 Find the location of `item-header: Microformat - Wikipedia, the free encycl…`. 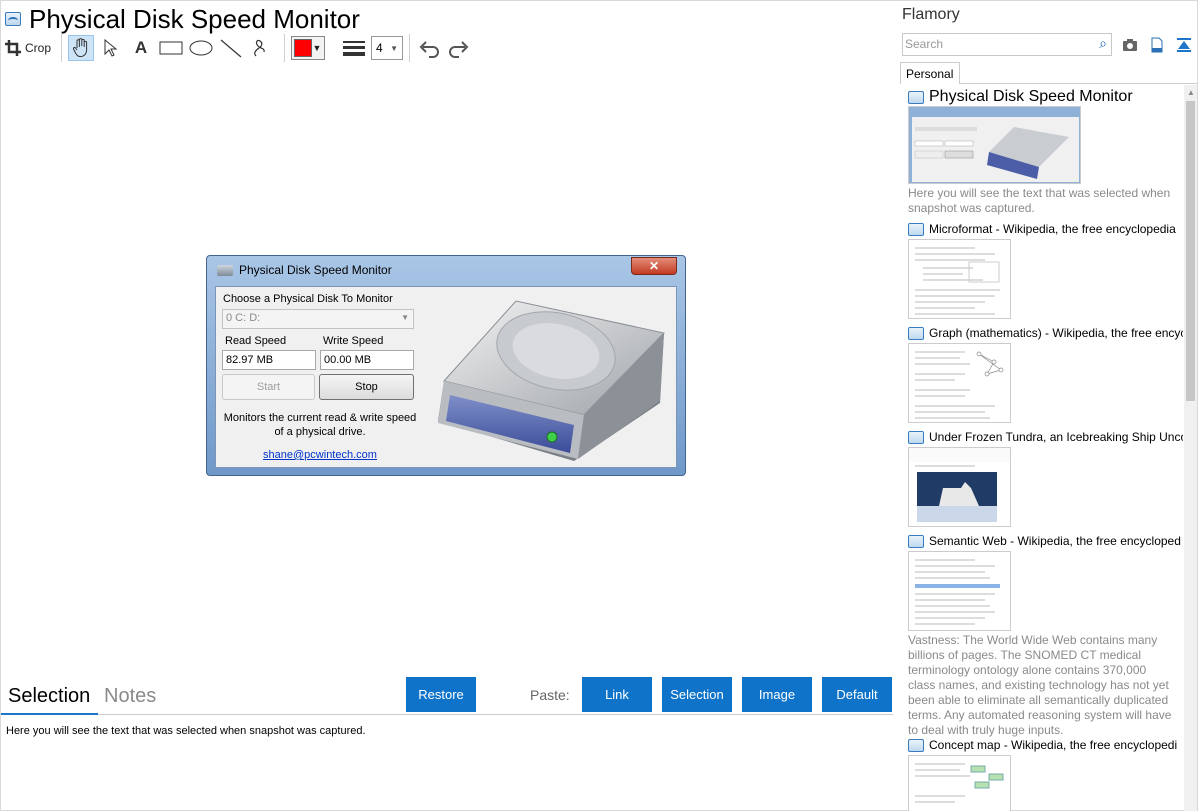

item-header: Microformat - Wikipedia, the free encycl… is located at coordinates (1045, 229).